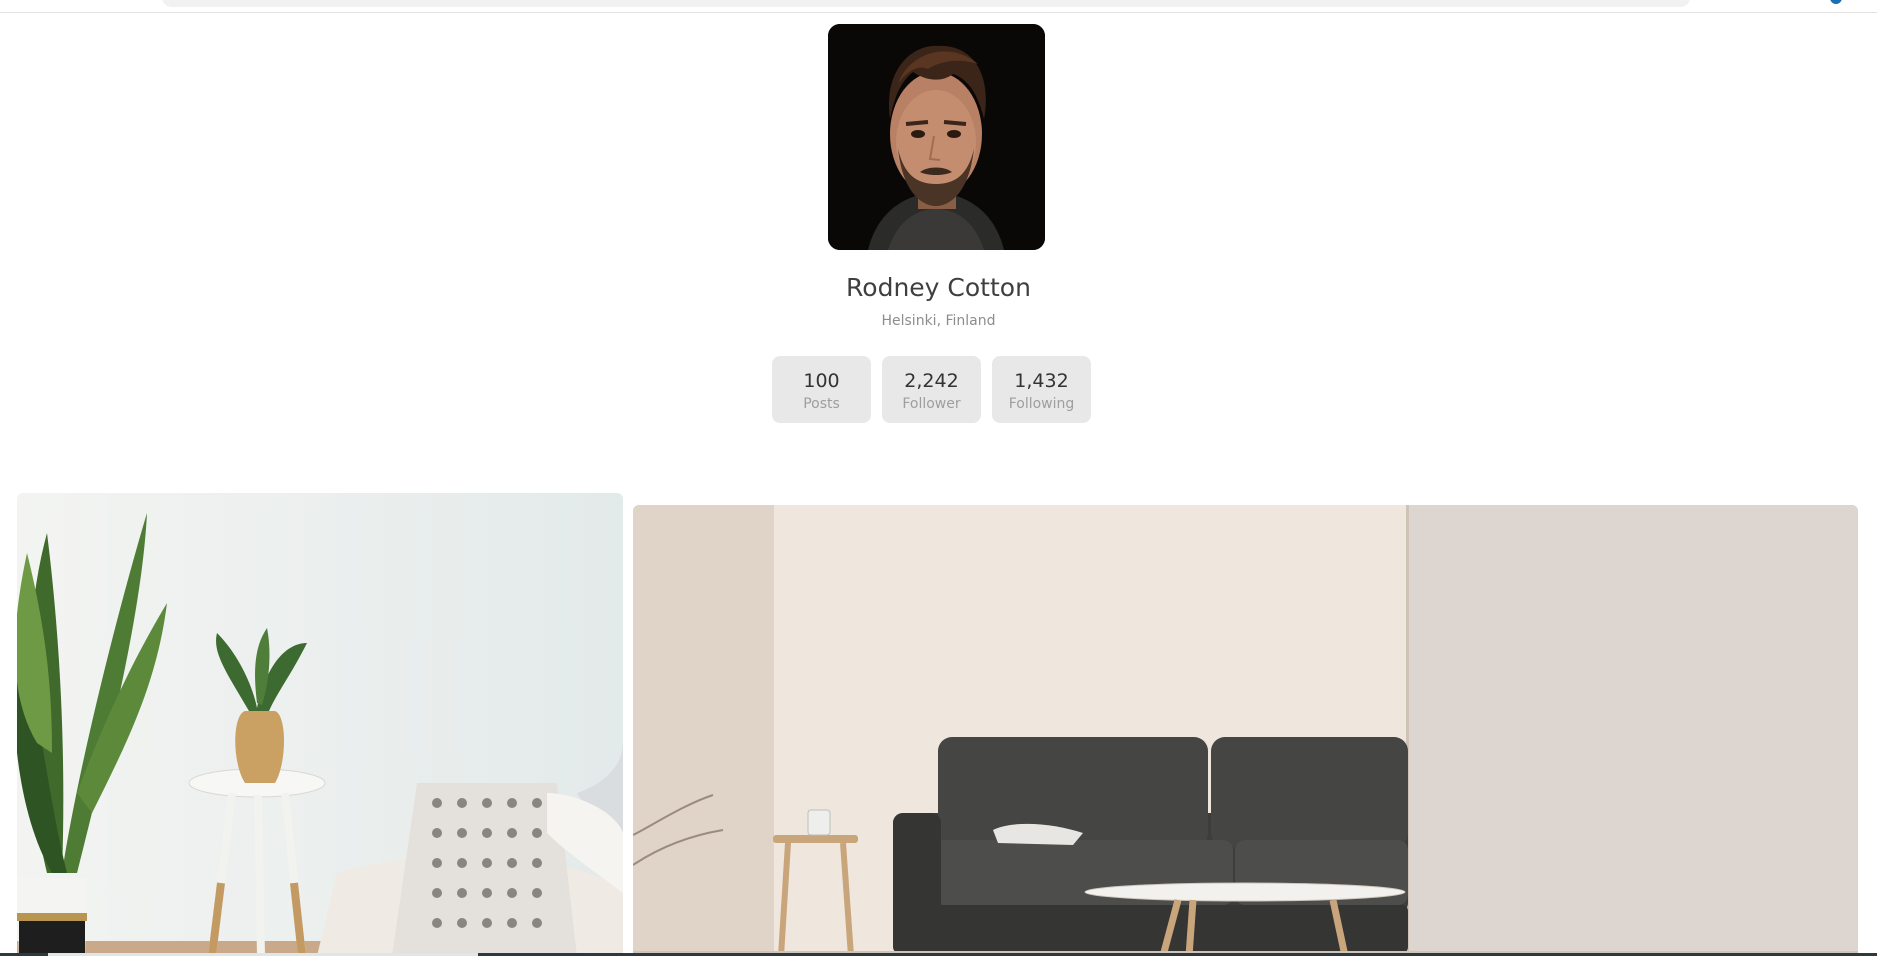 The width and height of the screenshot is (1877, 956). I want to click on profile-name: Rodney Cotton, so click(938, 287).